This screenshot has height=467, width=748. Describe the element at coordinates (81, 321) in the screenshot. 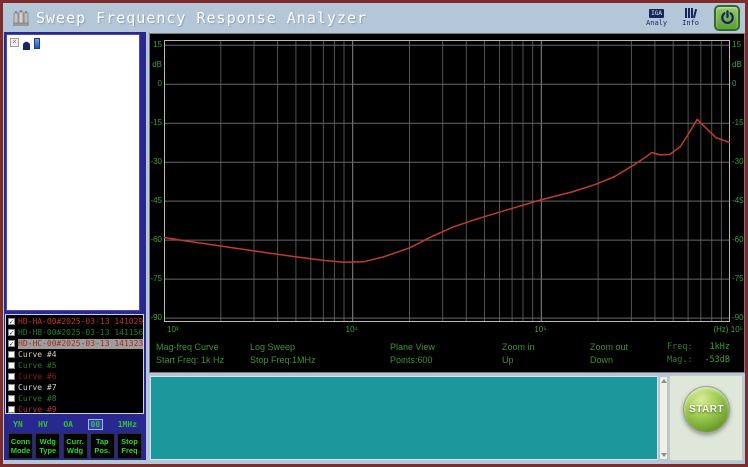

I see `curve-label: HD-HA-00#2025-03-13 141029` at that location.